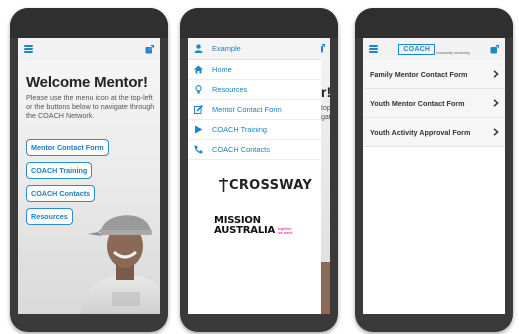 The width and height of the screenshot is (519, 334). I want to click on top-bar, so click(89, 49).